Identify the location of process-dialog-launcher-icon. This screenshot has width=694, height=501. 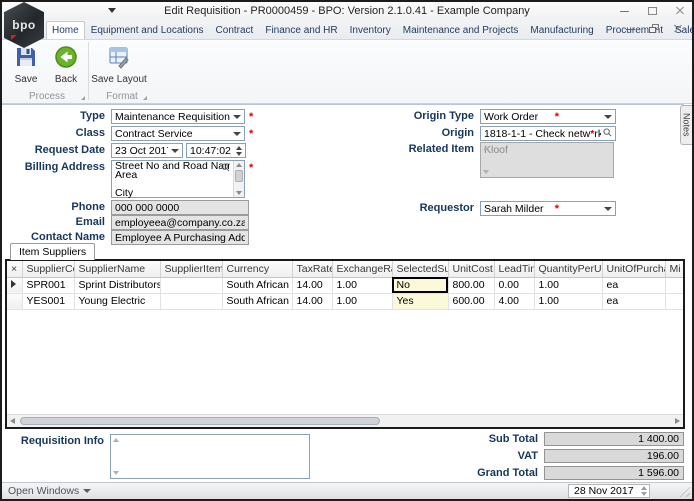
(83, 98).